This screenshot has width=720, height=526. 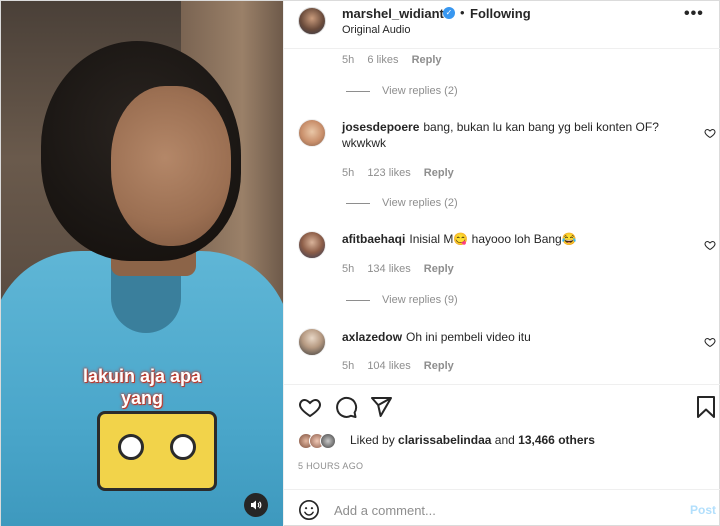 What do you see at coordinates (502, 407) in the screenshot?
I see `action-bar` at bounding box center [502, 407].